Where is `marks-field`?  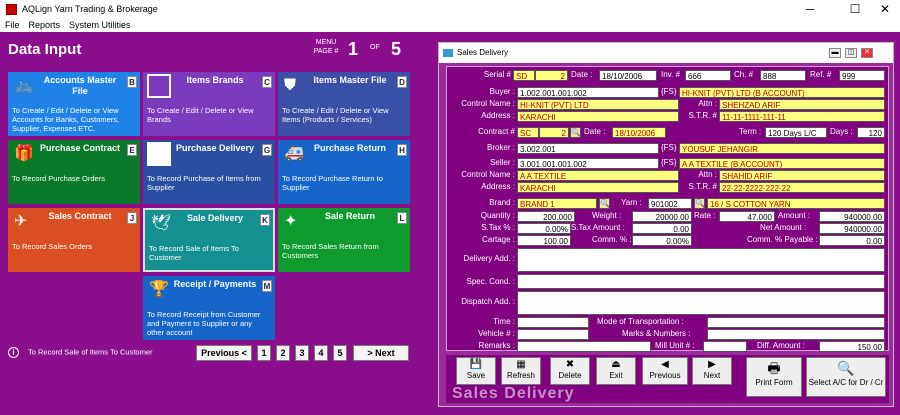 marks-field is located at coordinates (796, 334).